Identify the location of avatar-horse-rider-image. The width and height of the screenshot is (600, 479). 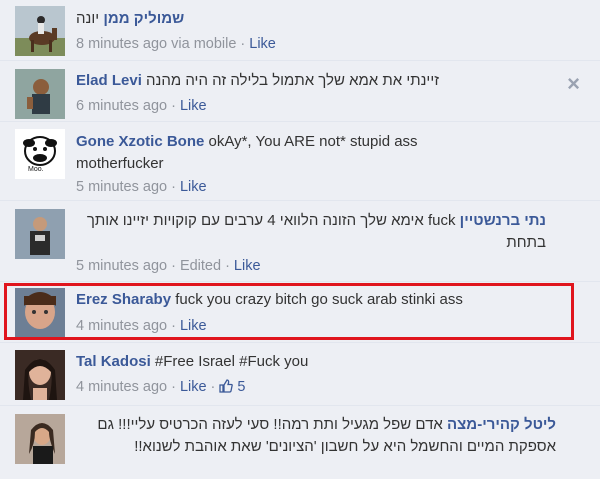
(40, 31).